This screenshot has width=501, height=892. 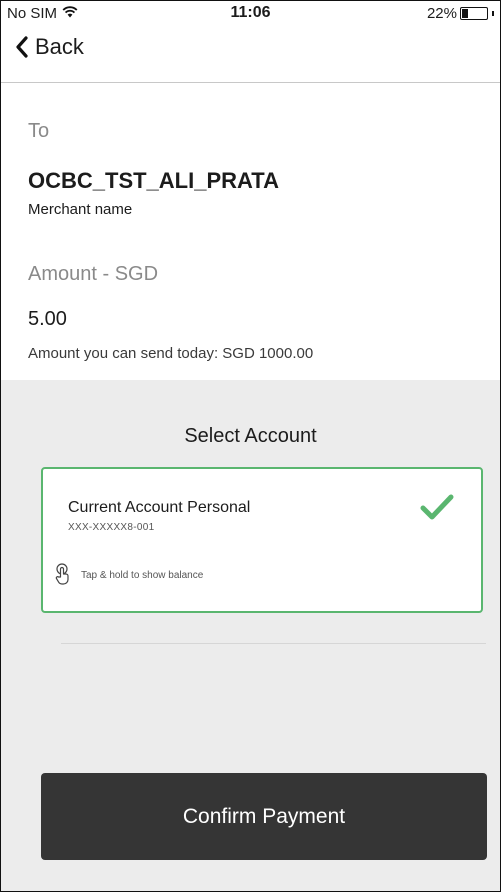 I want to click on chevron-left-icon, so click(x=22, y=47).